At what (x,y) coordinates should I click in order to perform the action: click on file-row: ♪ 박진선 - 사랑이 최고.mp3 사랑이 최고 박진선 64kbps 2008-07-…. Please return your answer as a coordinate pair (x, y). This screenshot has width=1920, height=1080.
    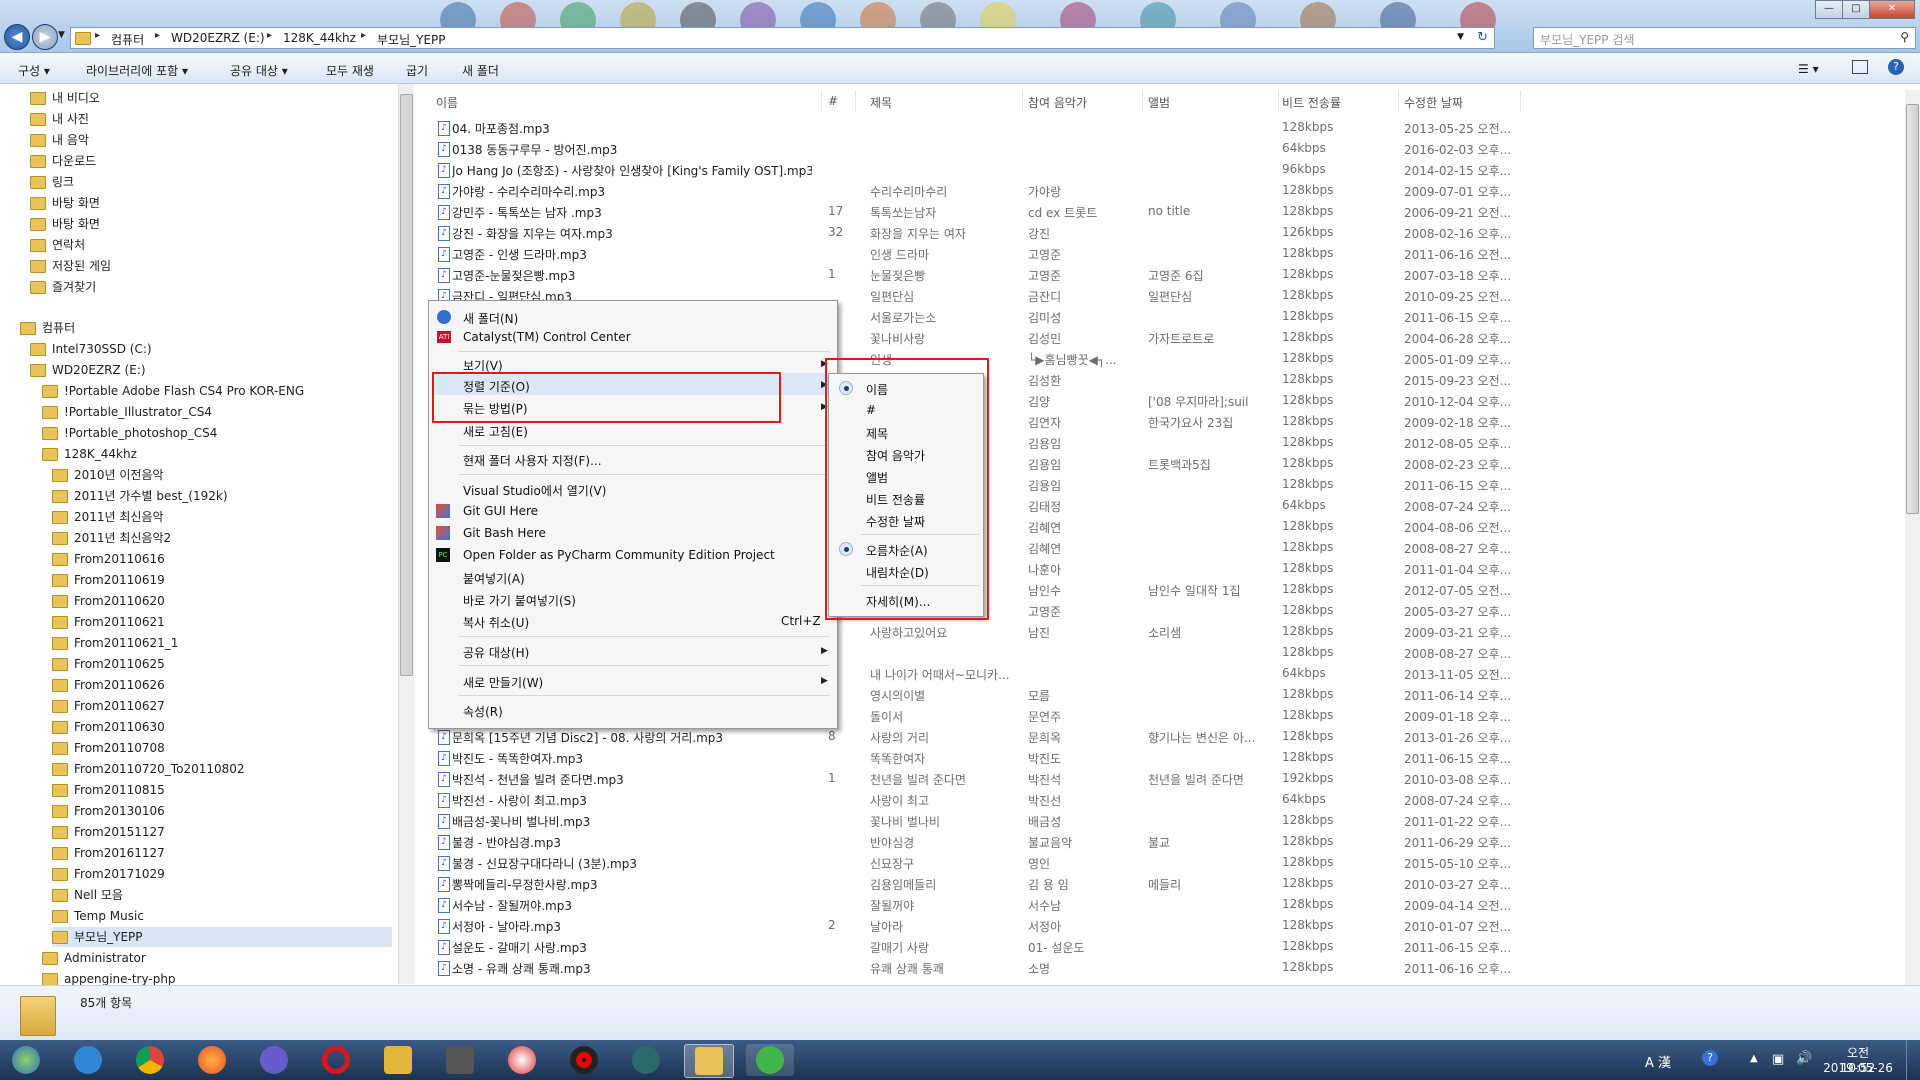
    Looking at the image, I should click on (1170, 800).